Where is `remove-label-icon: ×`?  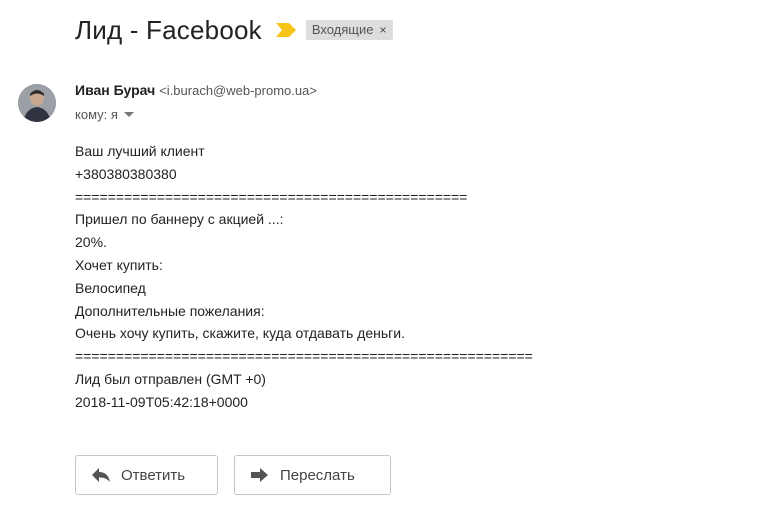
remove-label-icon: × is located at coordinates (383, 30).